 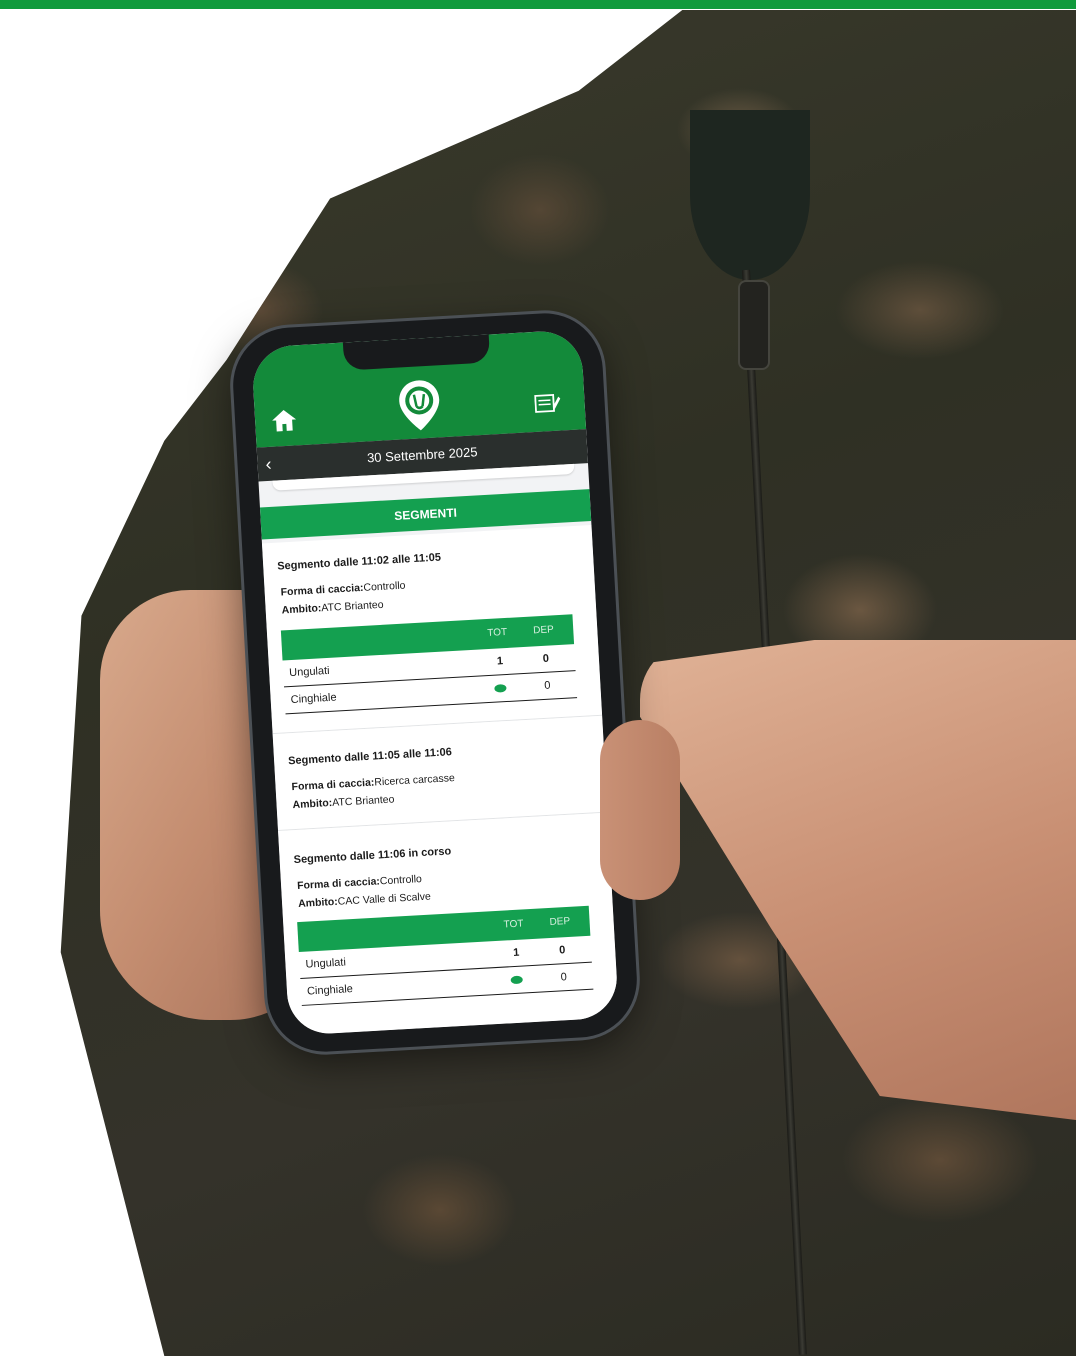 I want to click on segment-ambito: Ambito:CAC Valle di Scalve, so click(x=364, y=900).